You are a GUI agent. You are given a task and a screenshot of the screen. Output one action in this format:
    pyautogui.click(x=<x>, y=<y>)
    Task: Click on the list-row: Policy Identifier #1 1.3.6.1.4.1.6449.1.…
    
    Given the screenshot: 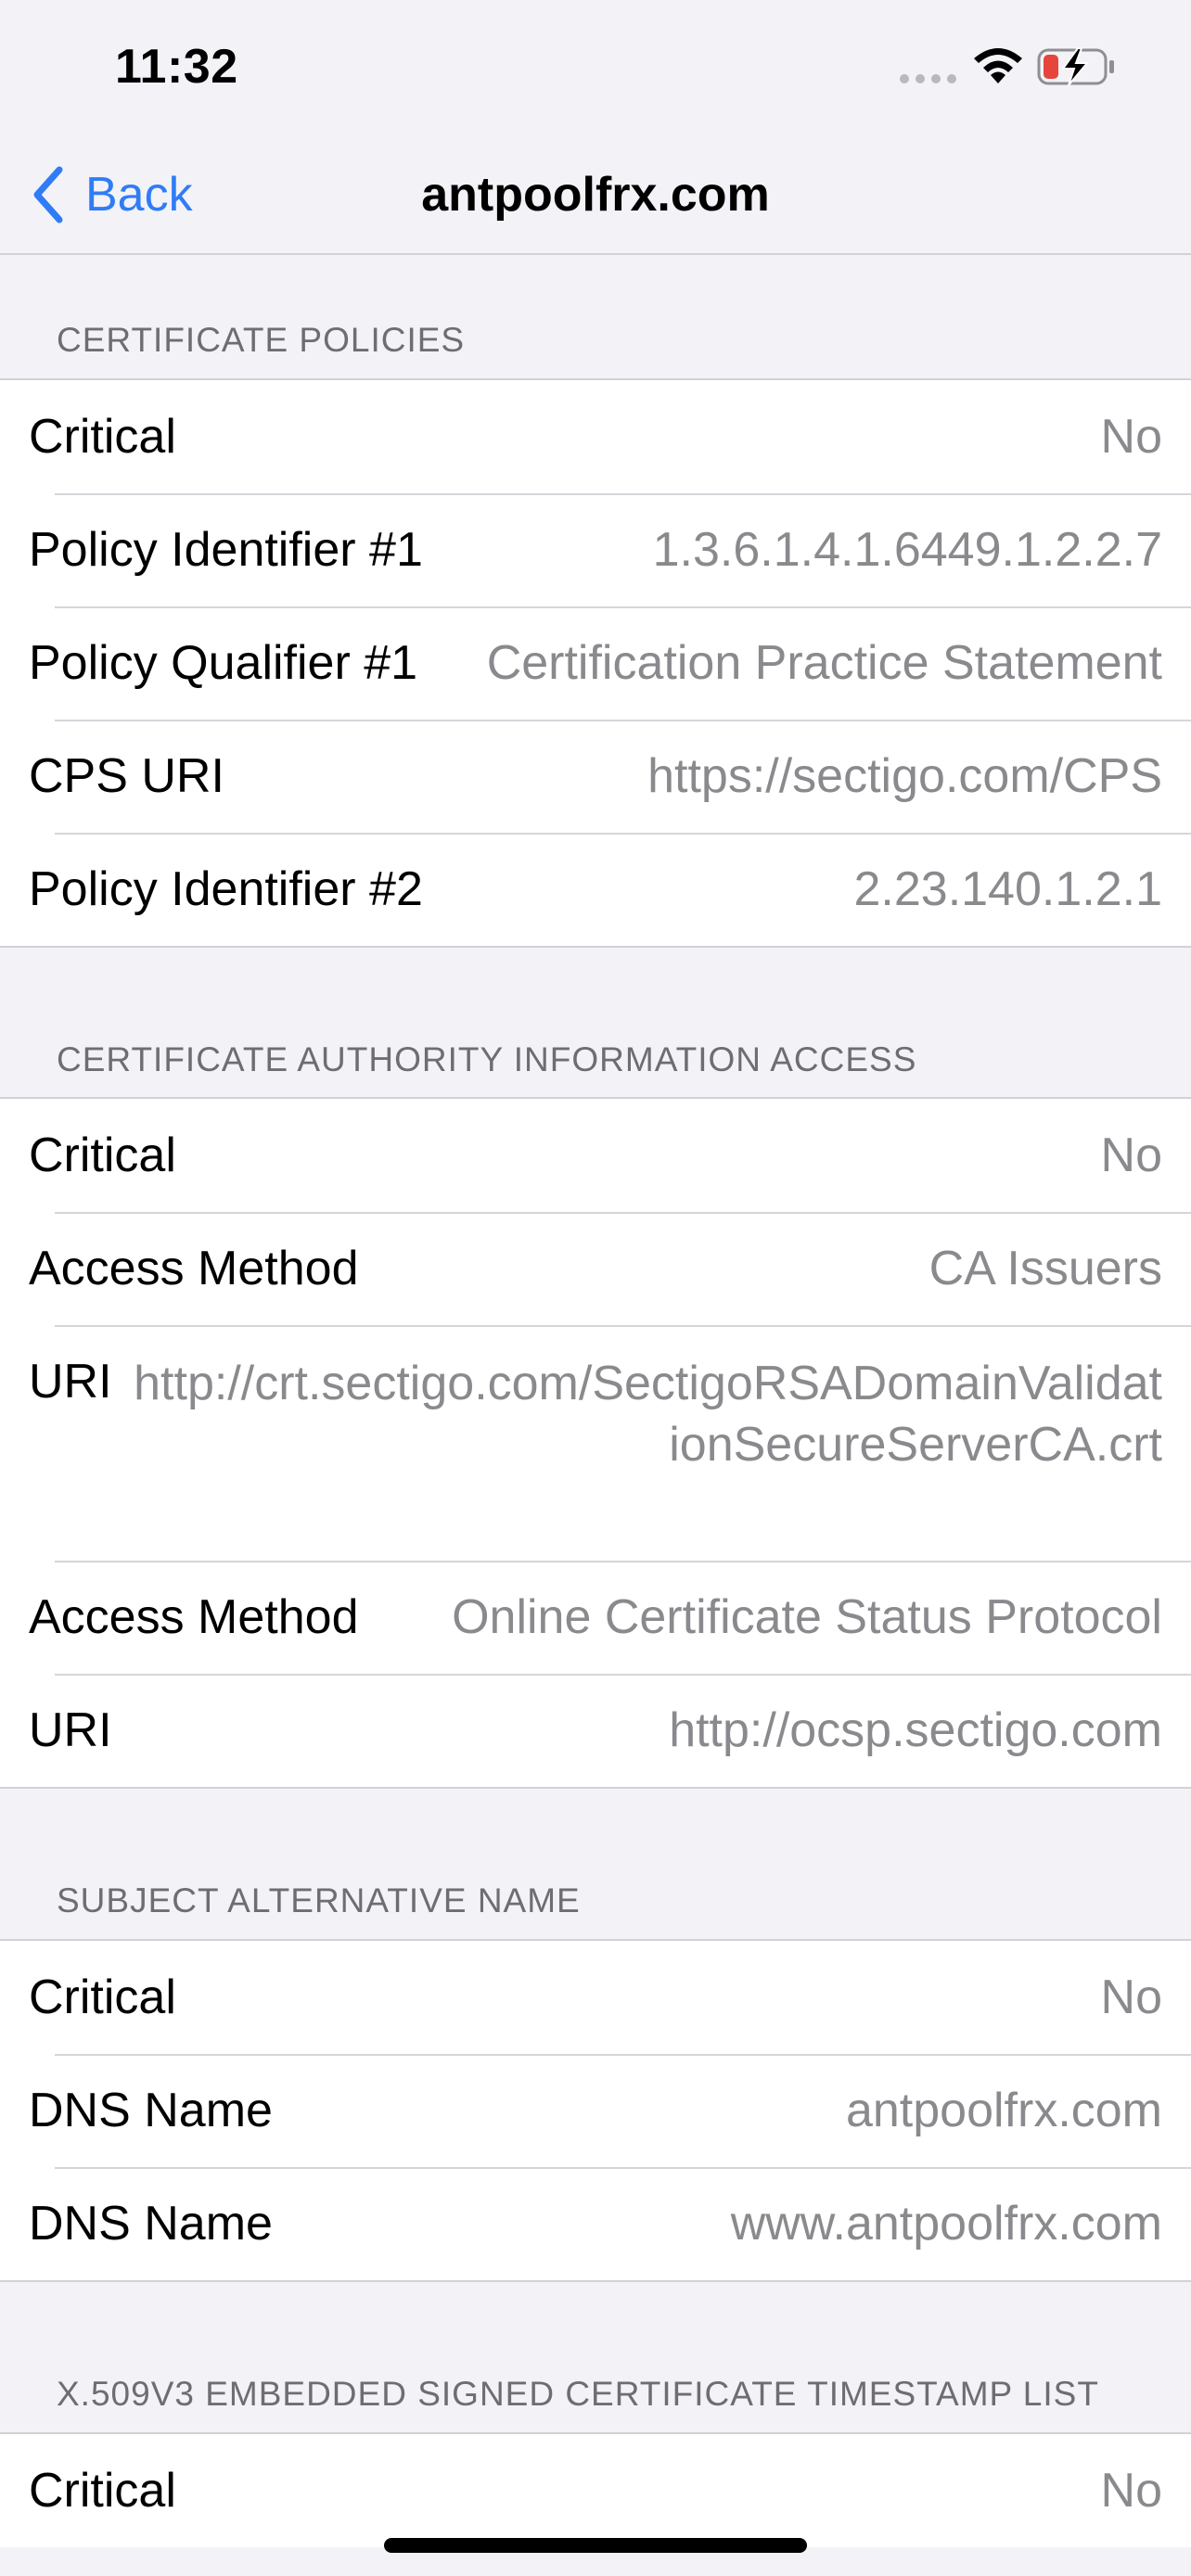 What is the action you would take?
    pyautogui.click(x=595, y=549)
    